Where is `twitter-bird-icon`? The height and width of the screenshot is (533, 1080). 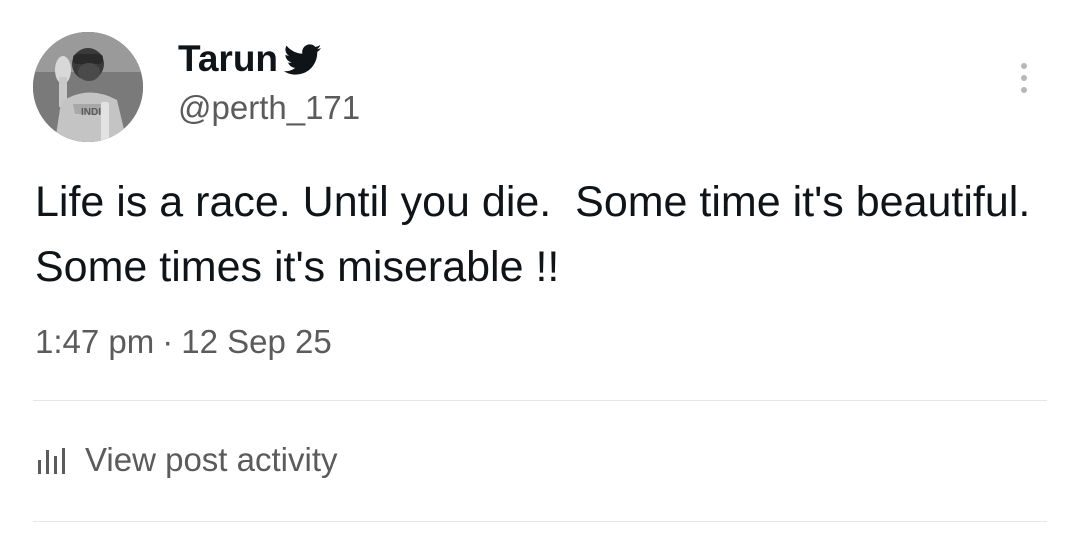 twitter-bird-icon is located at coordinates (302, 60).